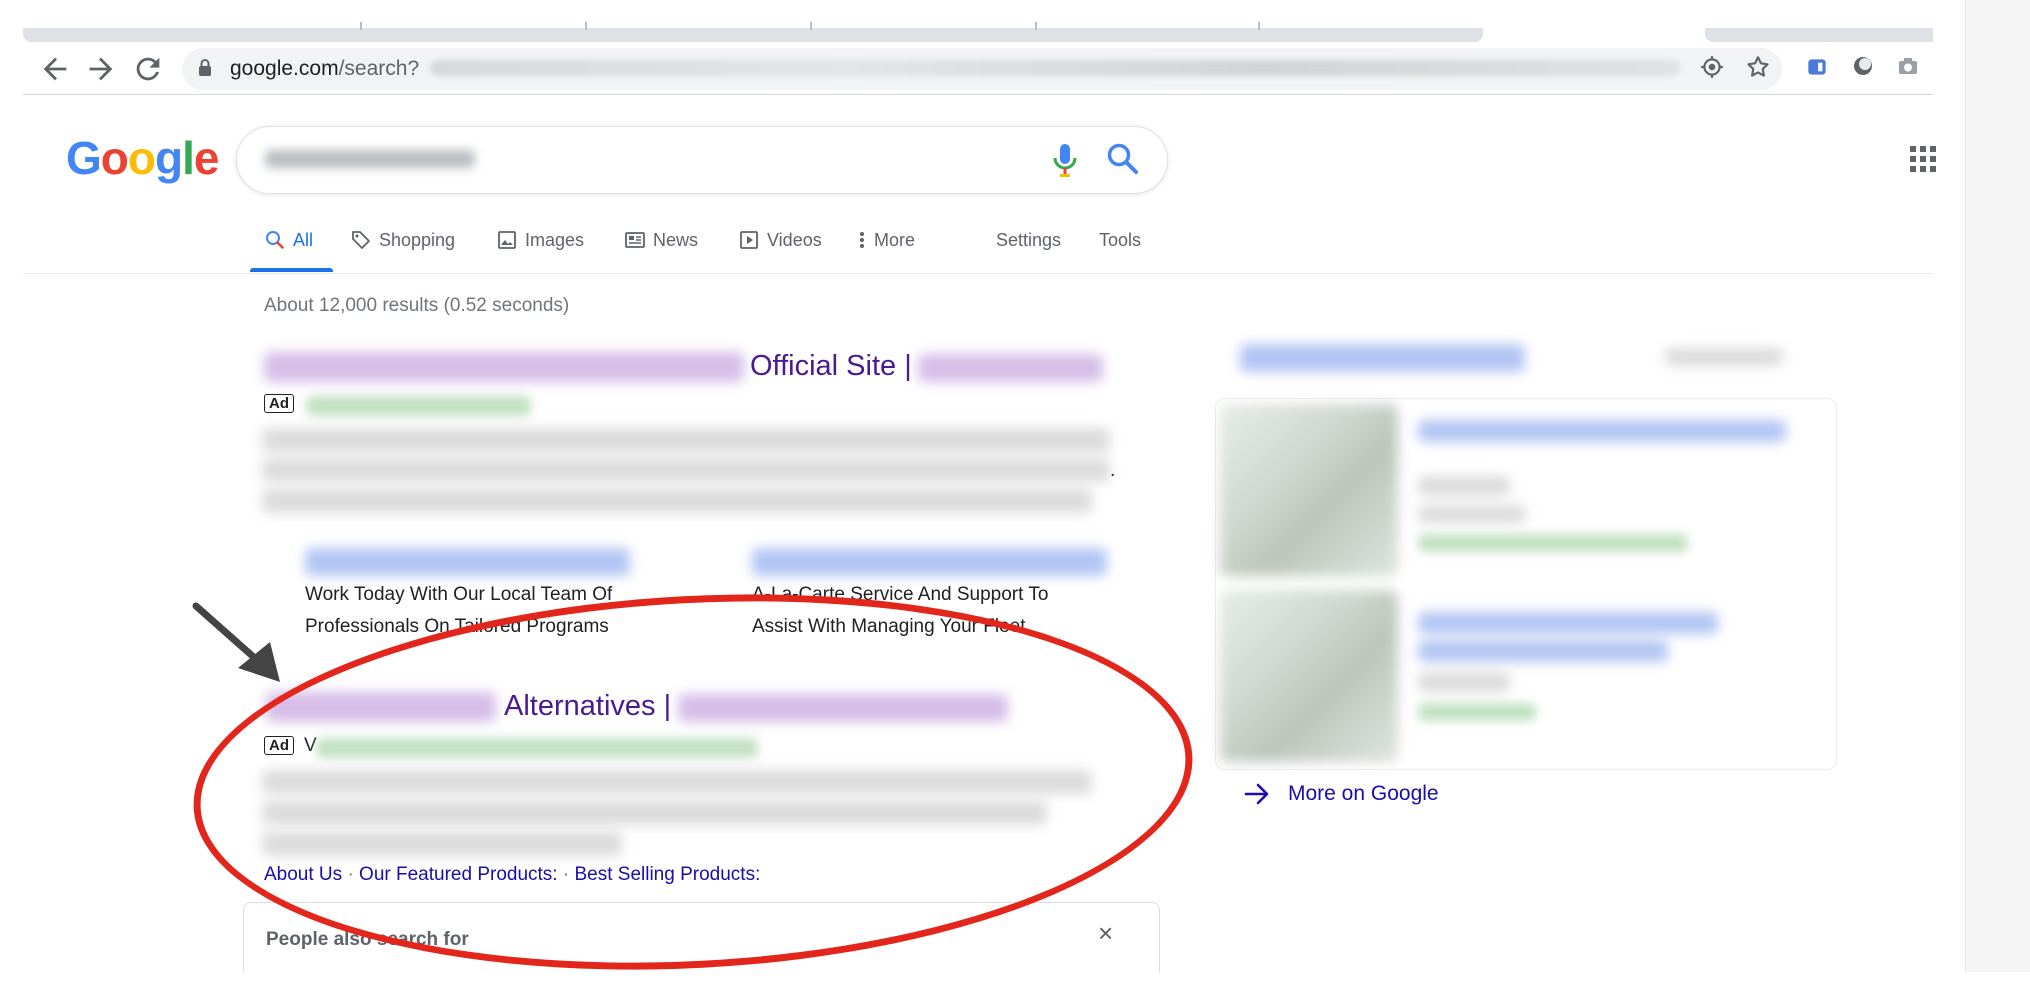 Image resolution: width=2030 pixels, height=994 pixels. Describe the element at coordinates (895, 240) in the screenshot. I see `tab-label: More` at that location.